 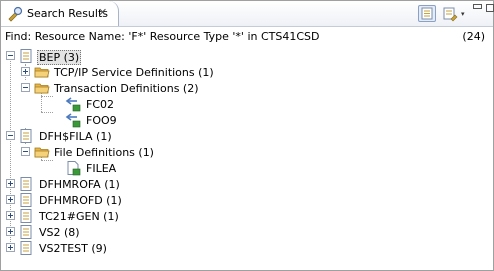 I want to click on search-history-icon, so click(x=450, y=14).